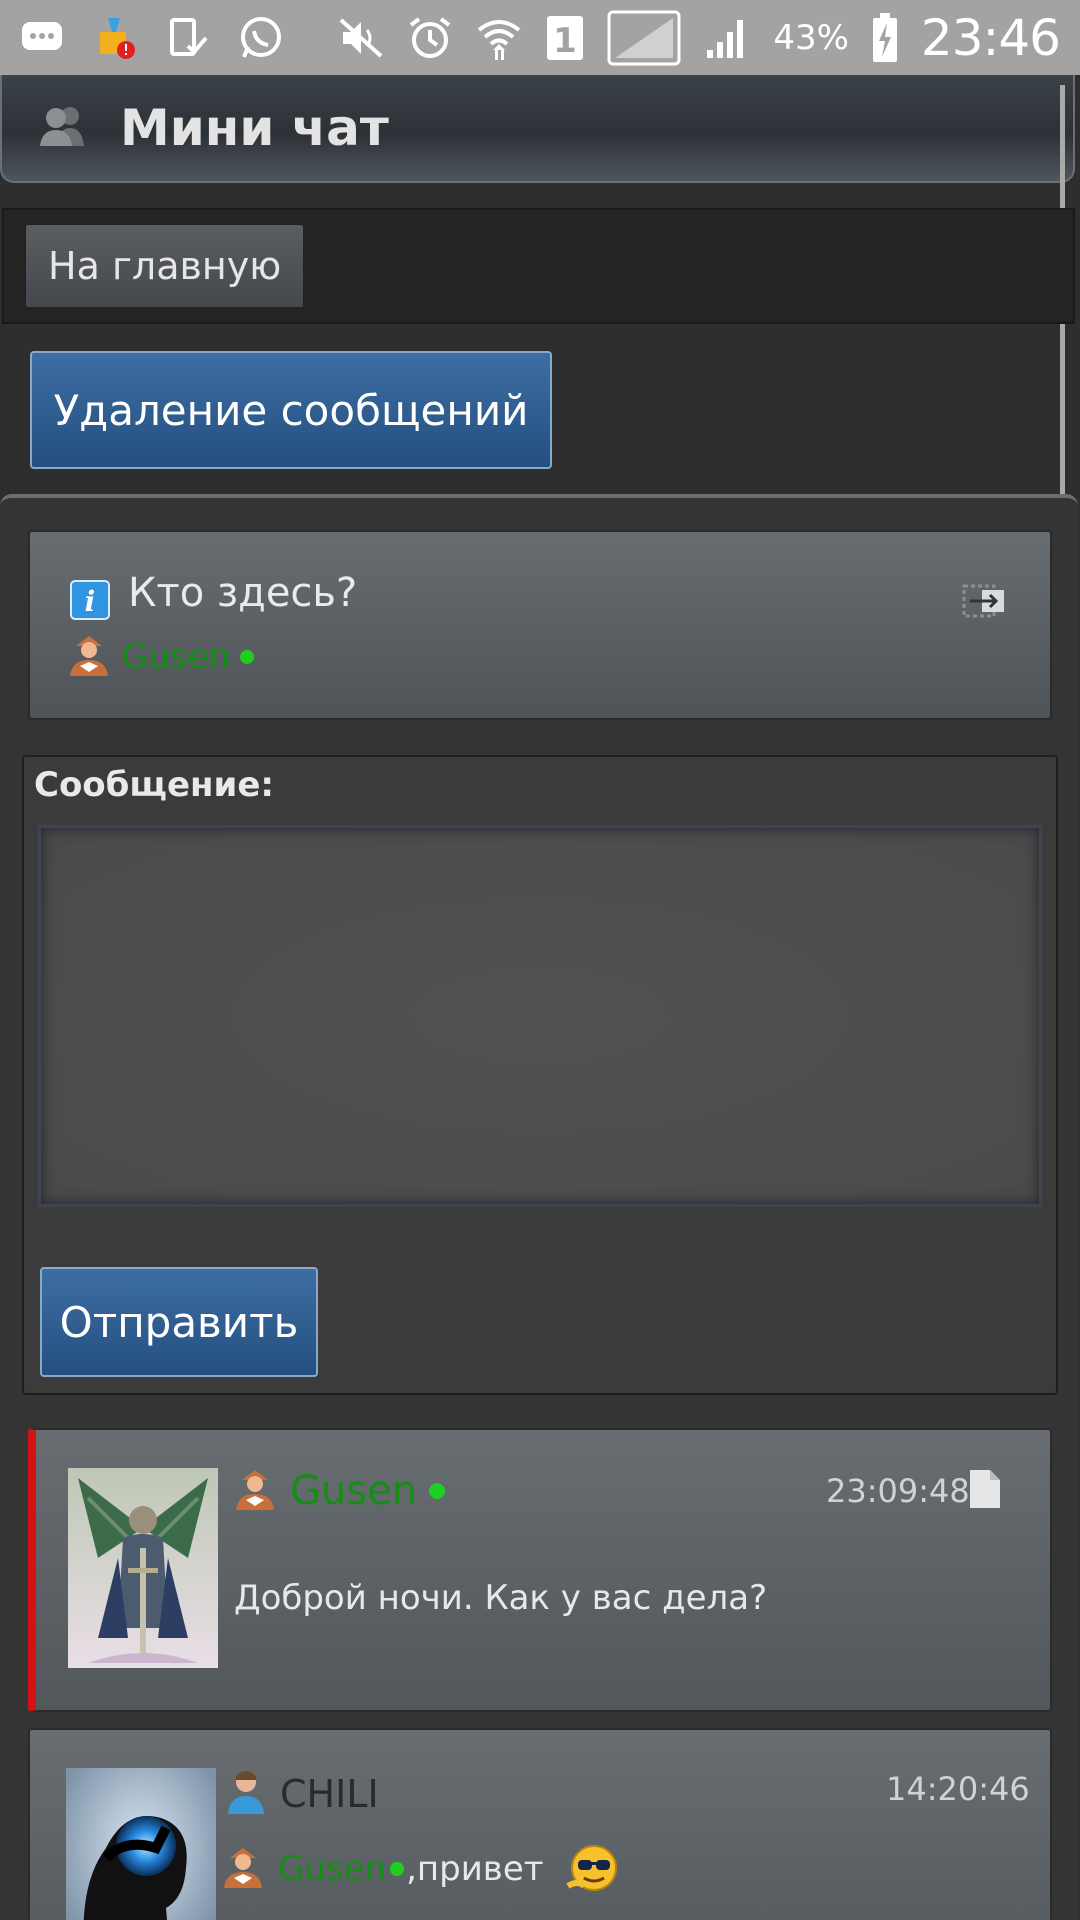  I want to click on exit-icon, so click(984, 602).